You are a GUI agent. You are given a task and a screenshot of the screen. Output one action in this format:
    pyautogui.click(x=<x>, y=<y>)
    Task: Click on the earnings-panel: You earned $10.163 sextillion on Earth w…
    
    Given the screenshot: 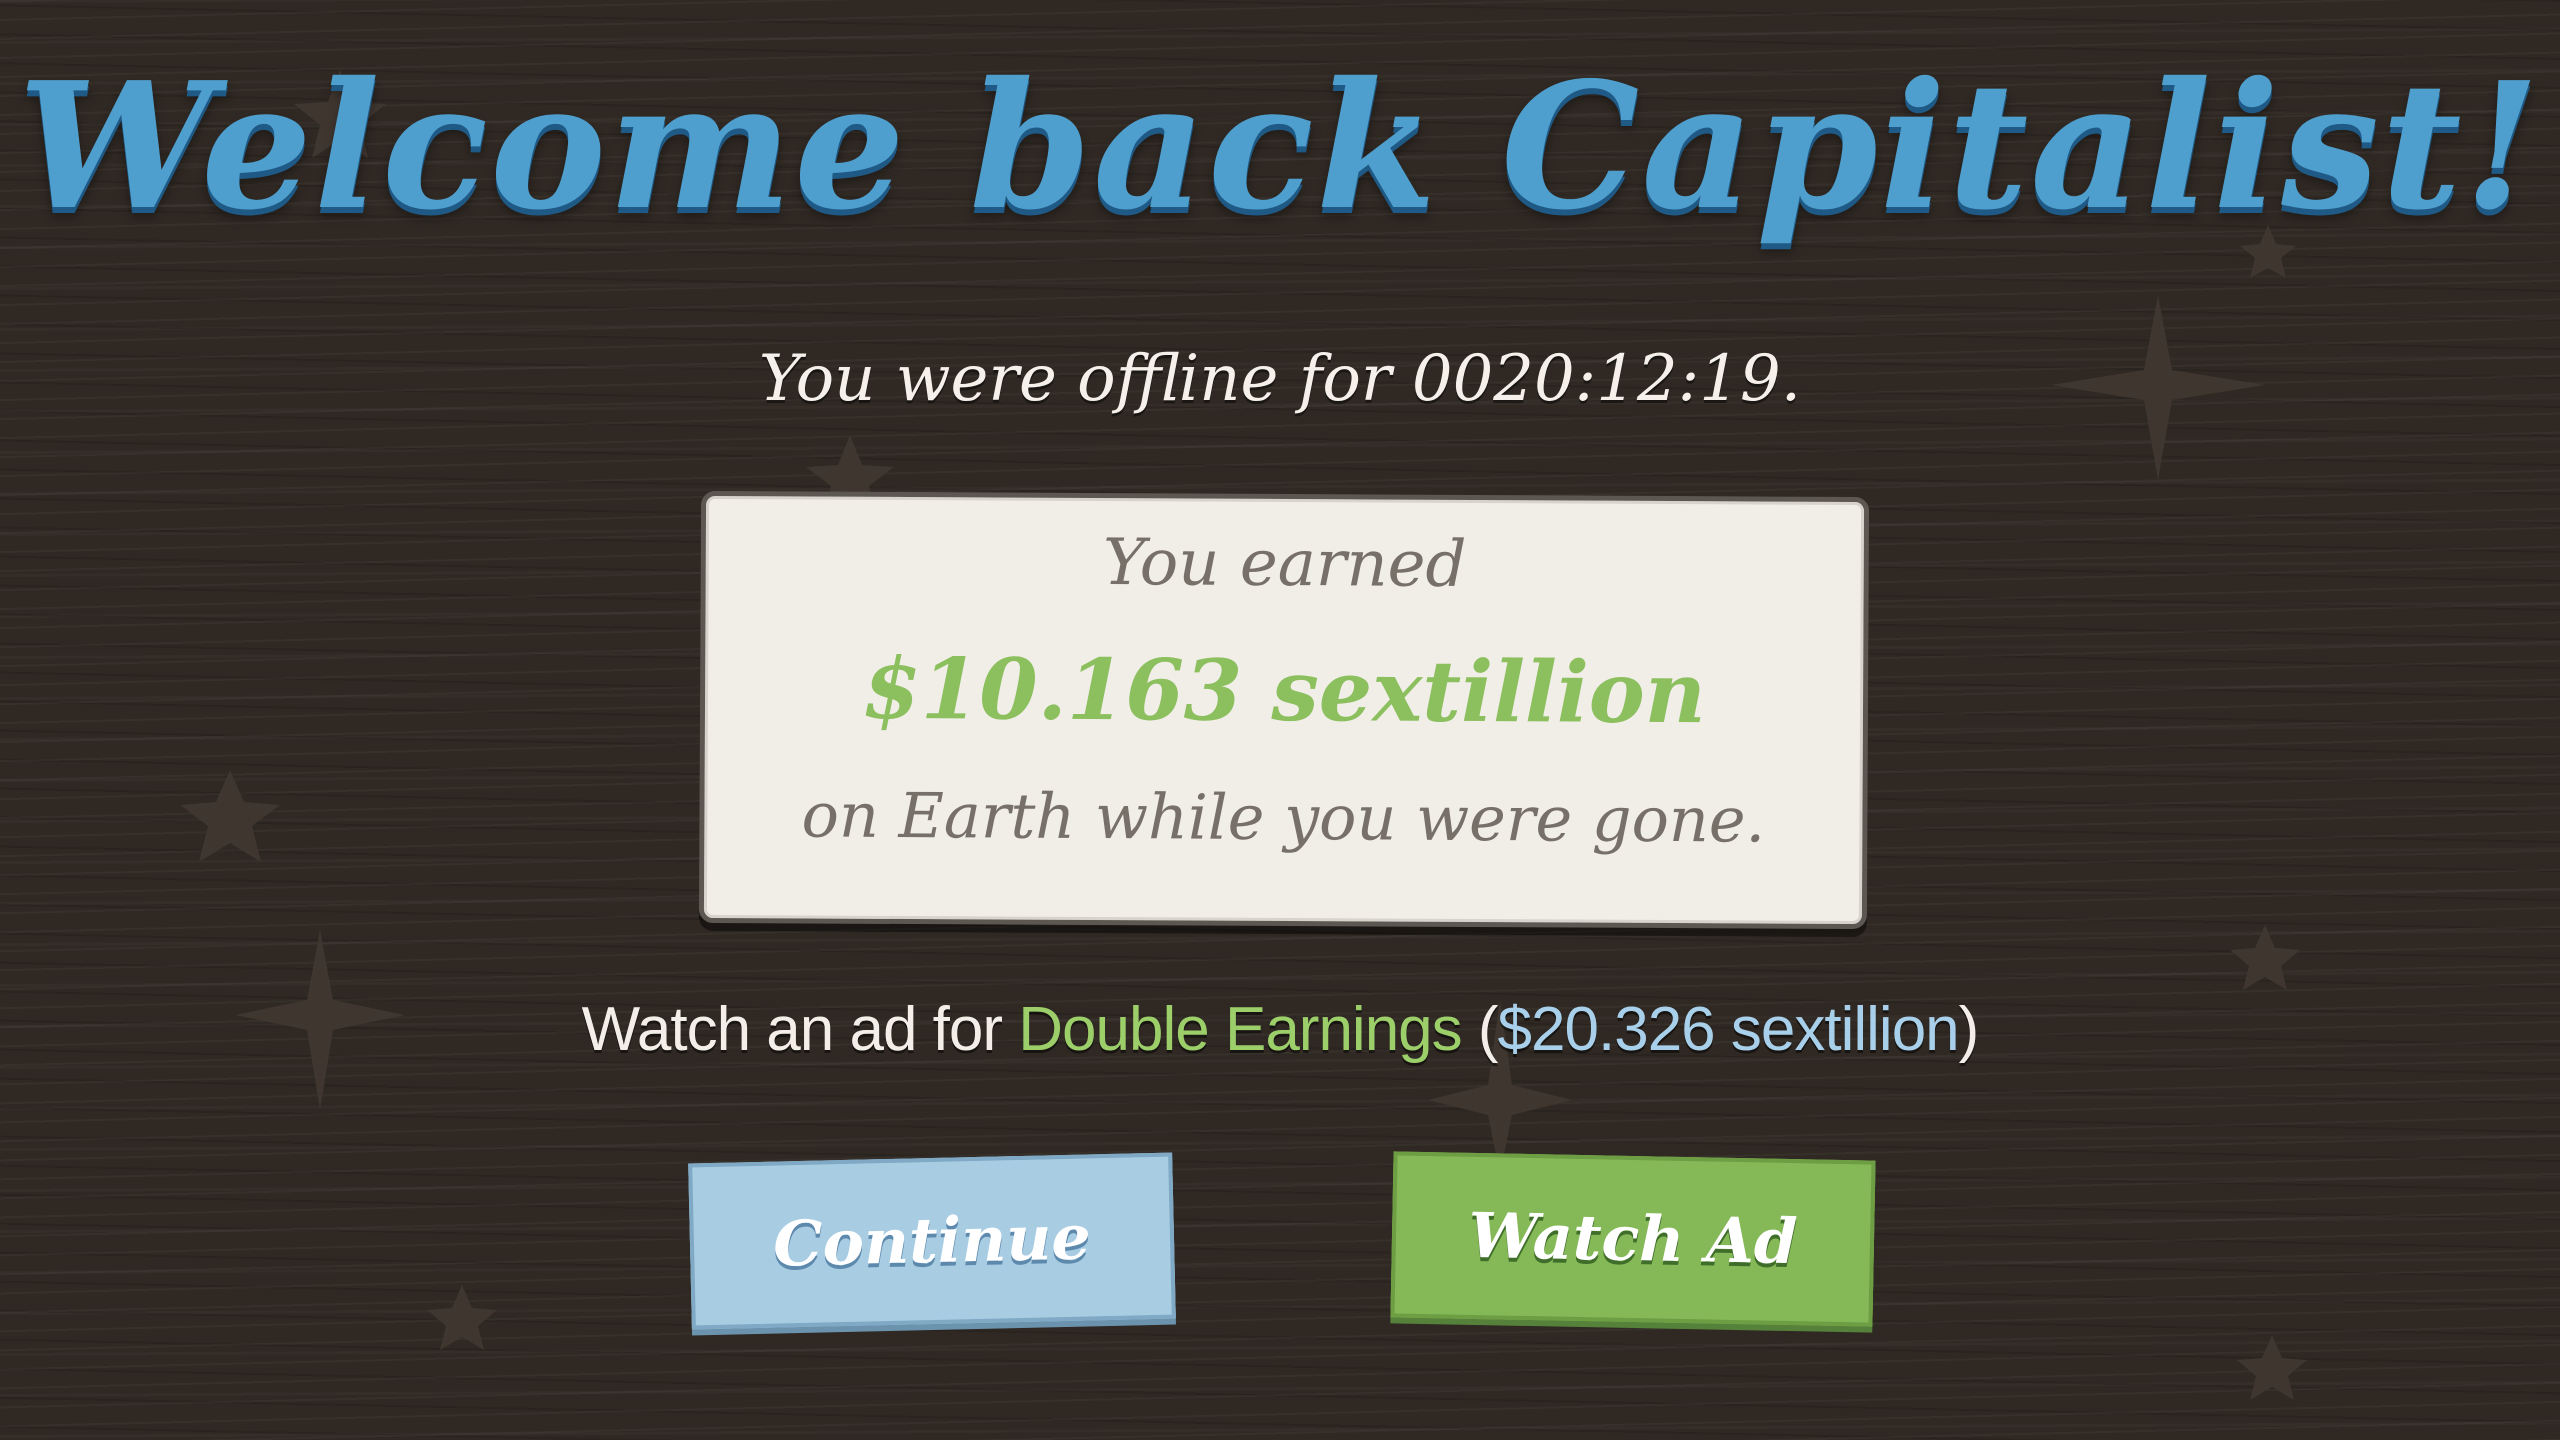 What is the action you would take?
    pyautogui.click(x=1284, y=710)
    